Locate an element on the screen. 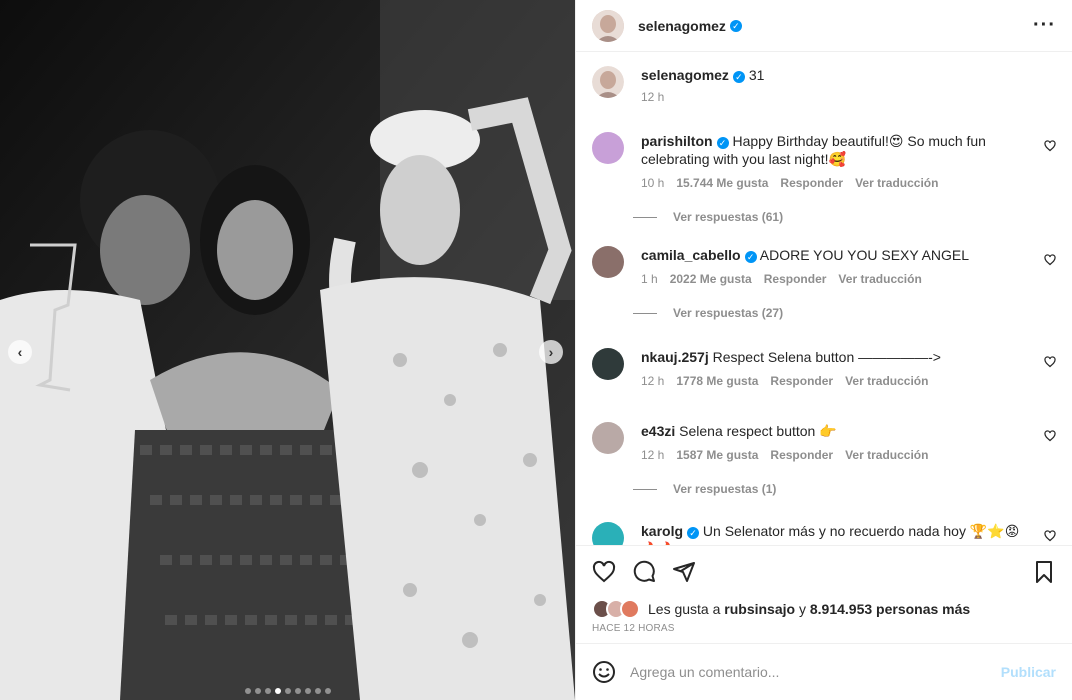 Image resolution: width=1072 pixels, height=700 pixels. comment-likes: 15.744 Me gusta is located at coordinates (722, 183).